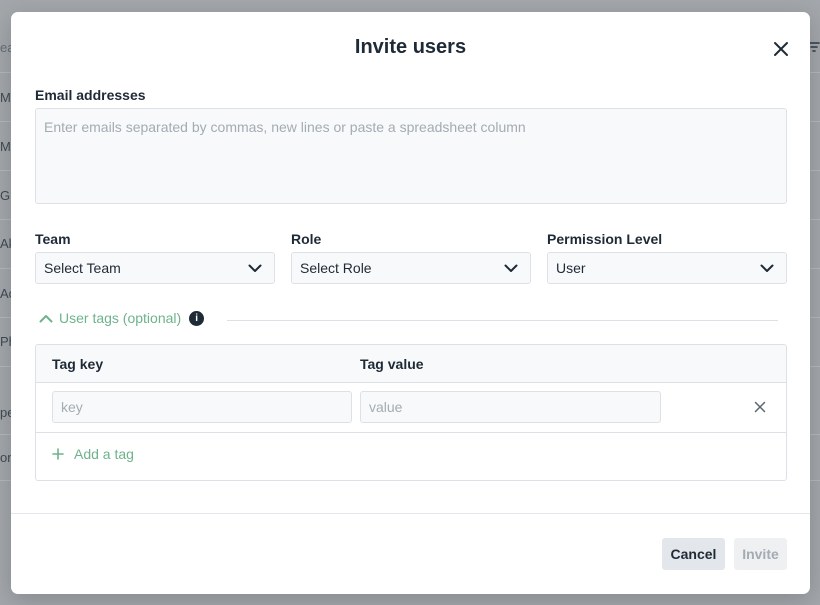 This screenshot has width=820, height=605. What do you see at coordinates (58, 454) in the screenshot?
I see `plus-icon` at bounding box center [58, 454].